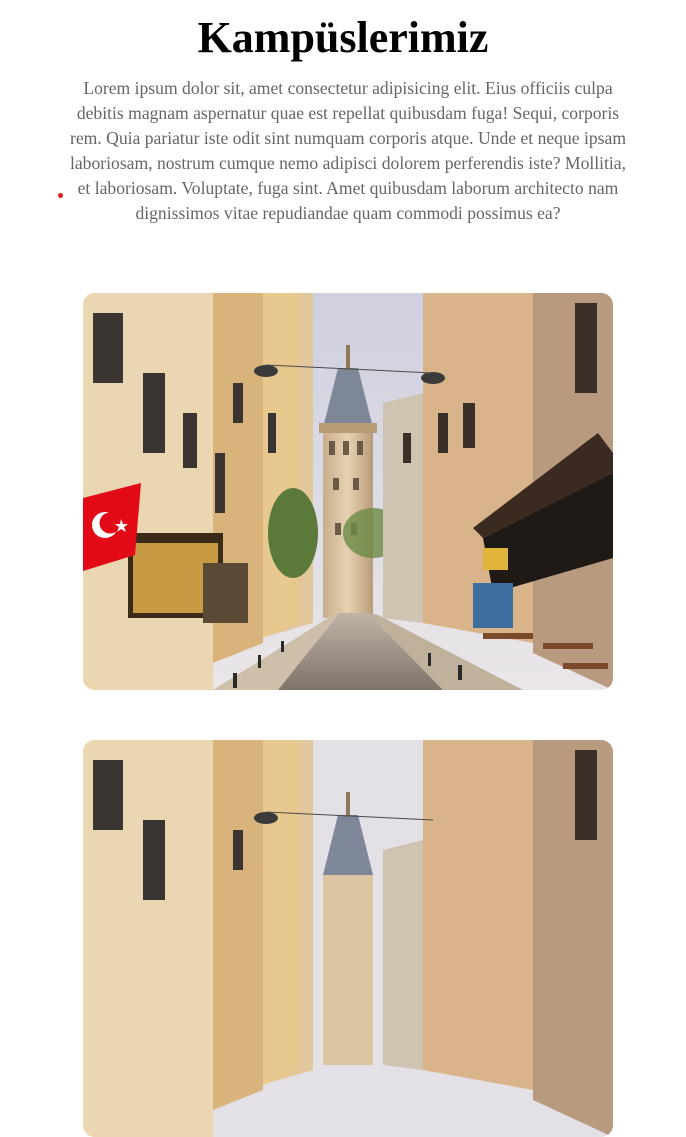 The image size is (686, 1137). Describe the element at coordinates (343, 37) in the screenshot. I see `page-title: Kampüslerimiz` at that location.